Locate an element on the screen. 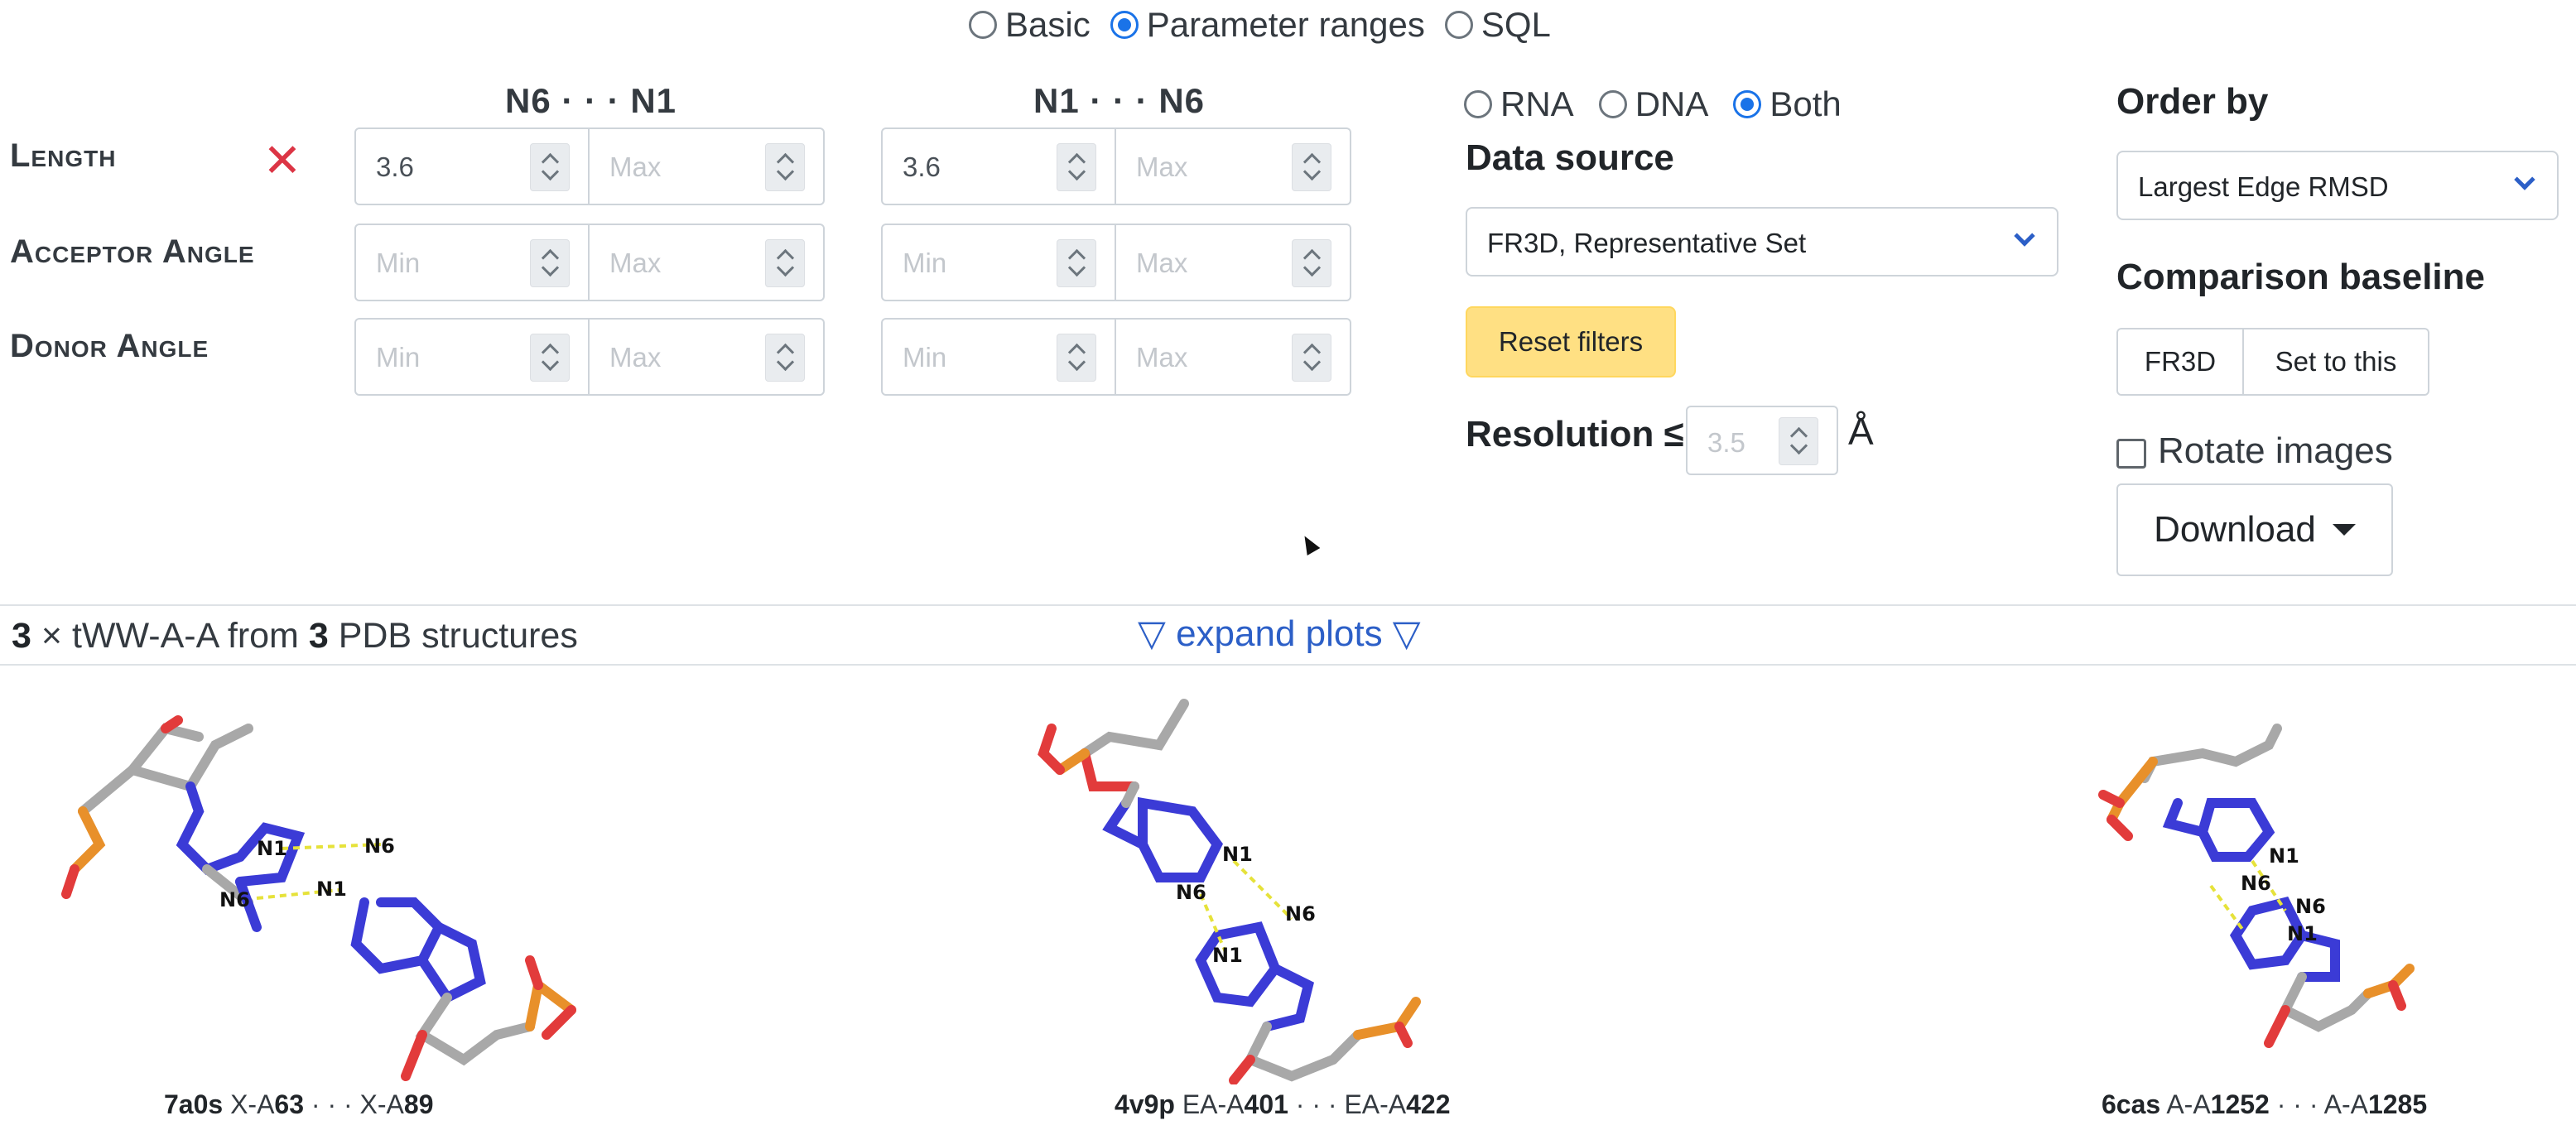 Image resolution: width=2576 pixels, height=1130 pixels. residue: 401 is located at coordinates (1266, 1104).